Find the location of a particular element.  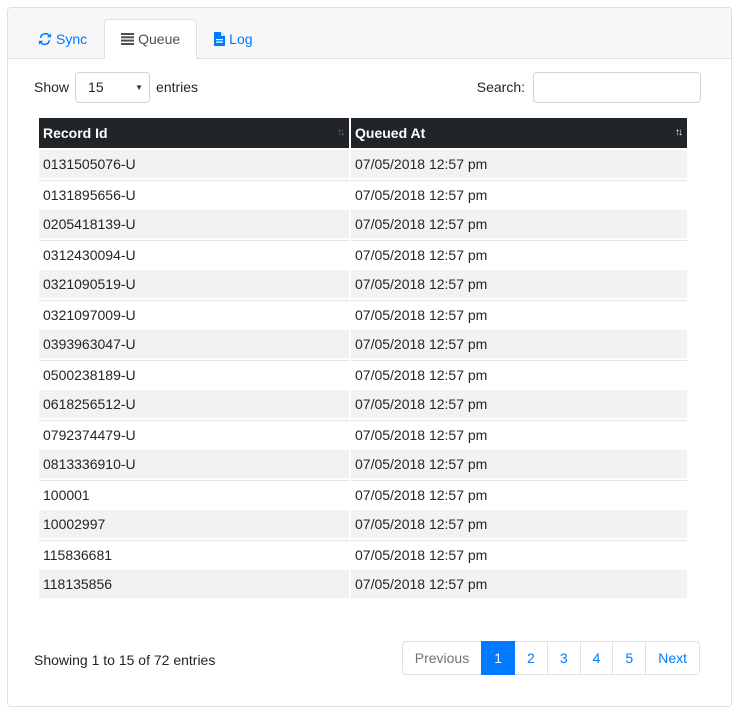

chevron-down-icon: ▼ is located at coordinates (139, 87).